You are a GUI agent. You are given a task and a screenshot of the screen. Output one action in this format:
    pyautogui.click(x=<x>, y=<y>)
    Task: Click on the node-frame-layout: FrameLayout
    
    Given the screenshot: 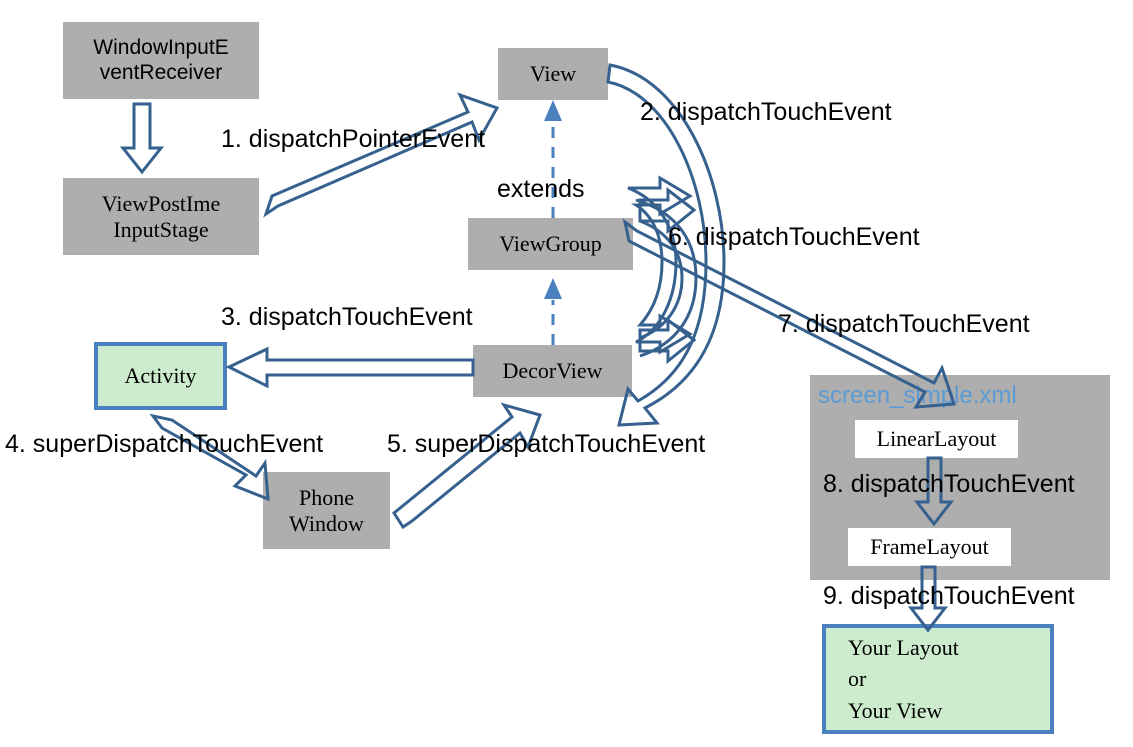 What is the action you would take?
    pyautogui.click(x=929, y=547)
    